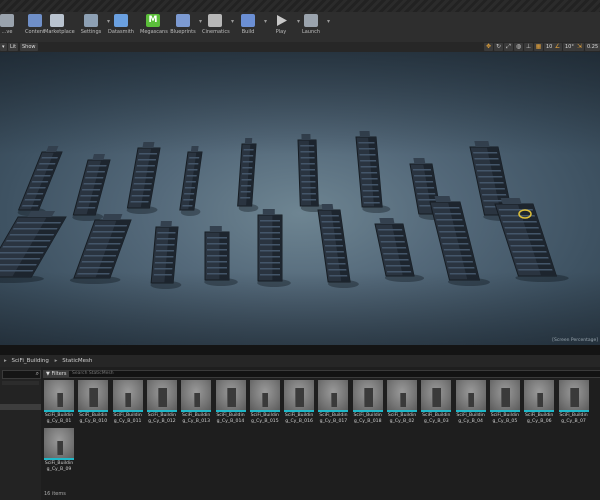  Describe the element at coordinates (518, 47) in the screenshot. I see `world-space-icon: ◍` at that location.